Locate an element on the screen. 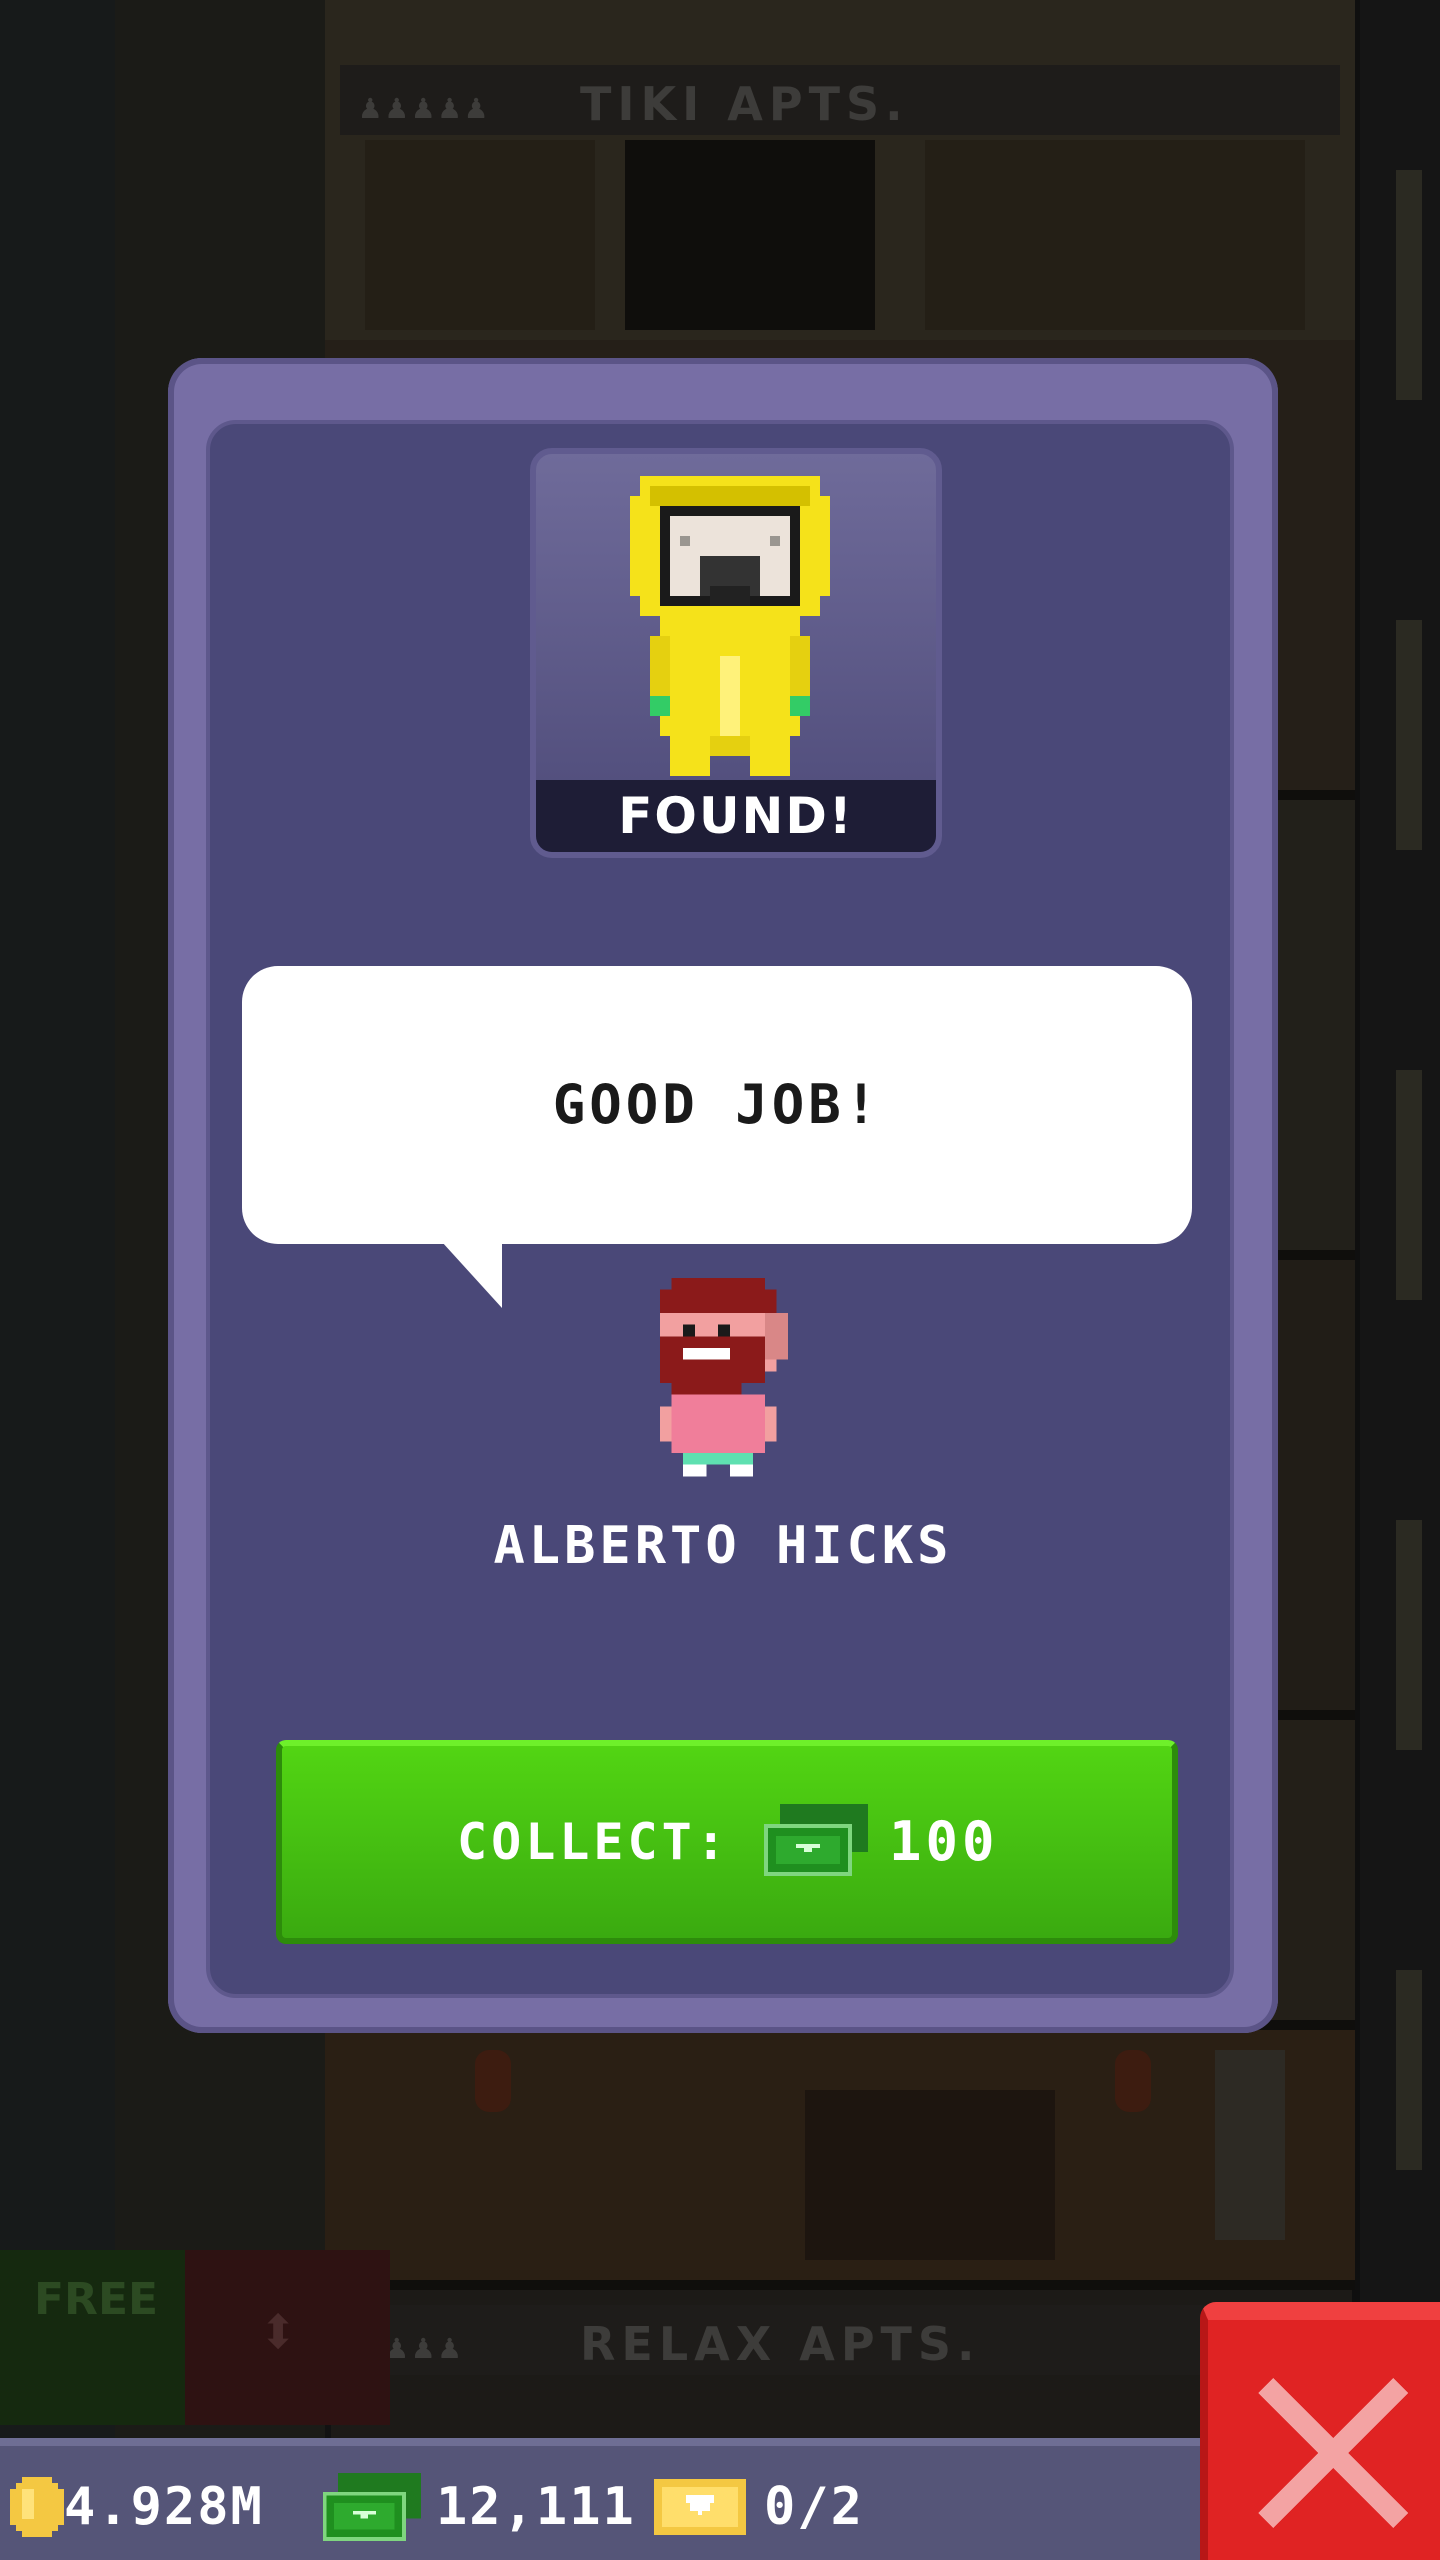 This screenshot has height=2560, width=1440. collect-button: COLLECT: 100 is located at coordinates (727, 1842).